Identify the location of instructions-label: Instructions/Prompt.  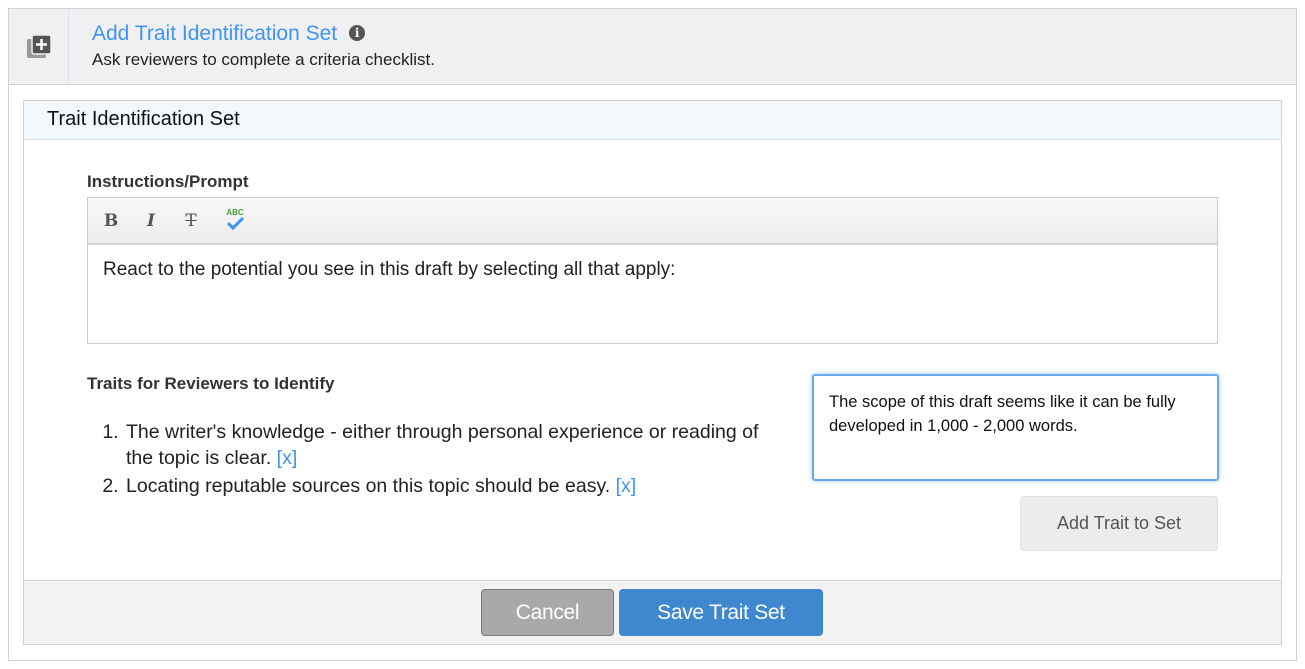
(168, 181).